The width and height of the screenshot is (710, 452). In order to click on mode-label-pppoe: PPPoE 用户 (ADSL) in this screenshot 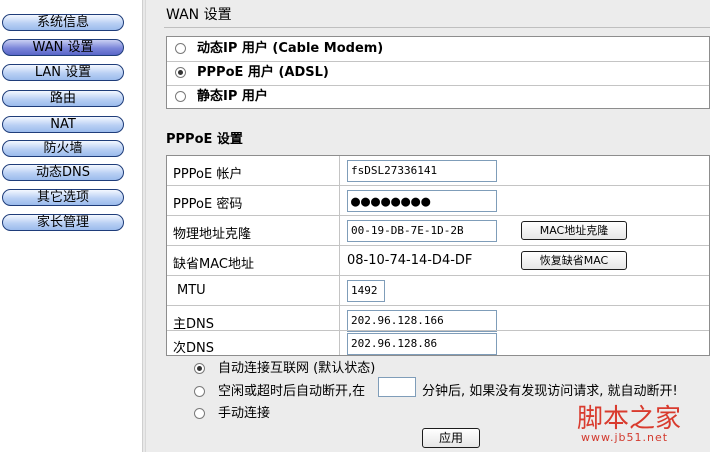, I will do `click(263, 72)`.